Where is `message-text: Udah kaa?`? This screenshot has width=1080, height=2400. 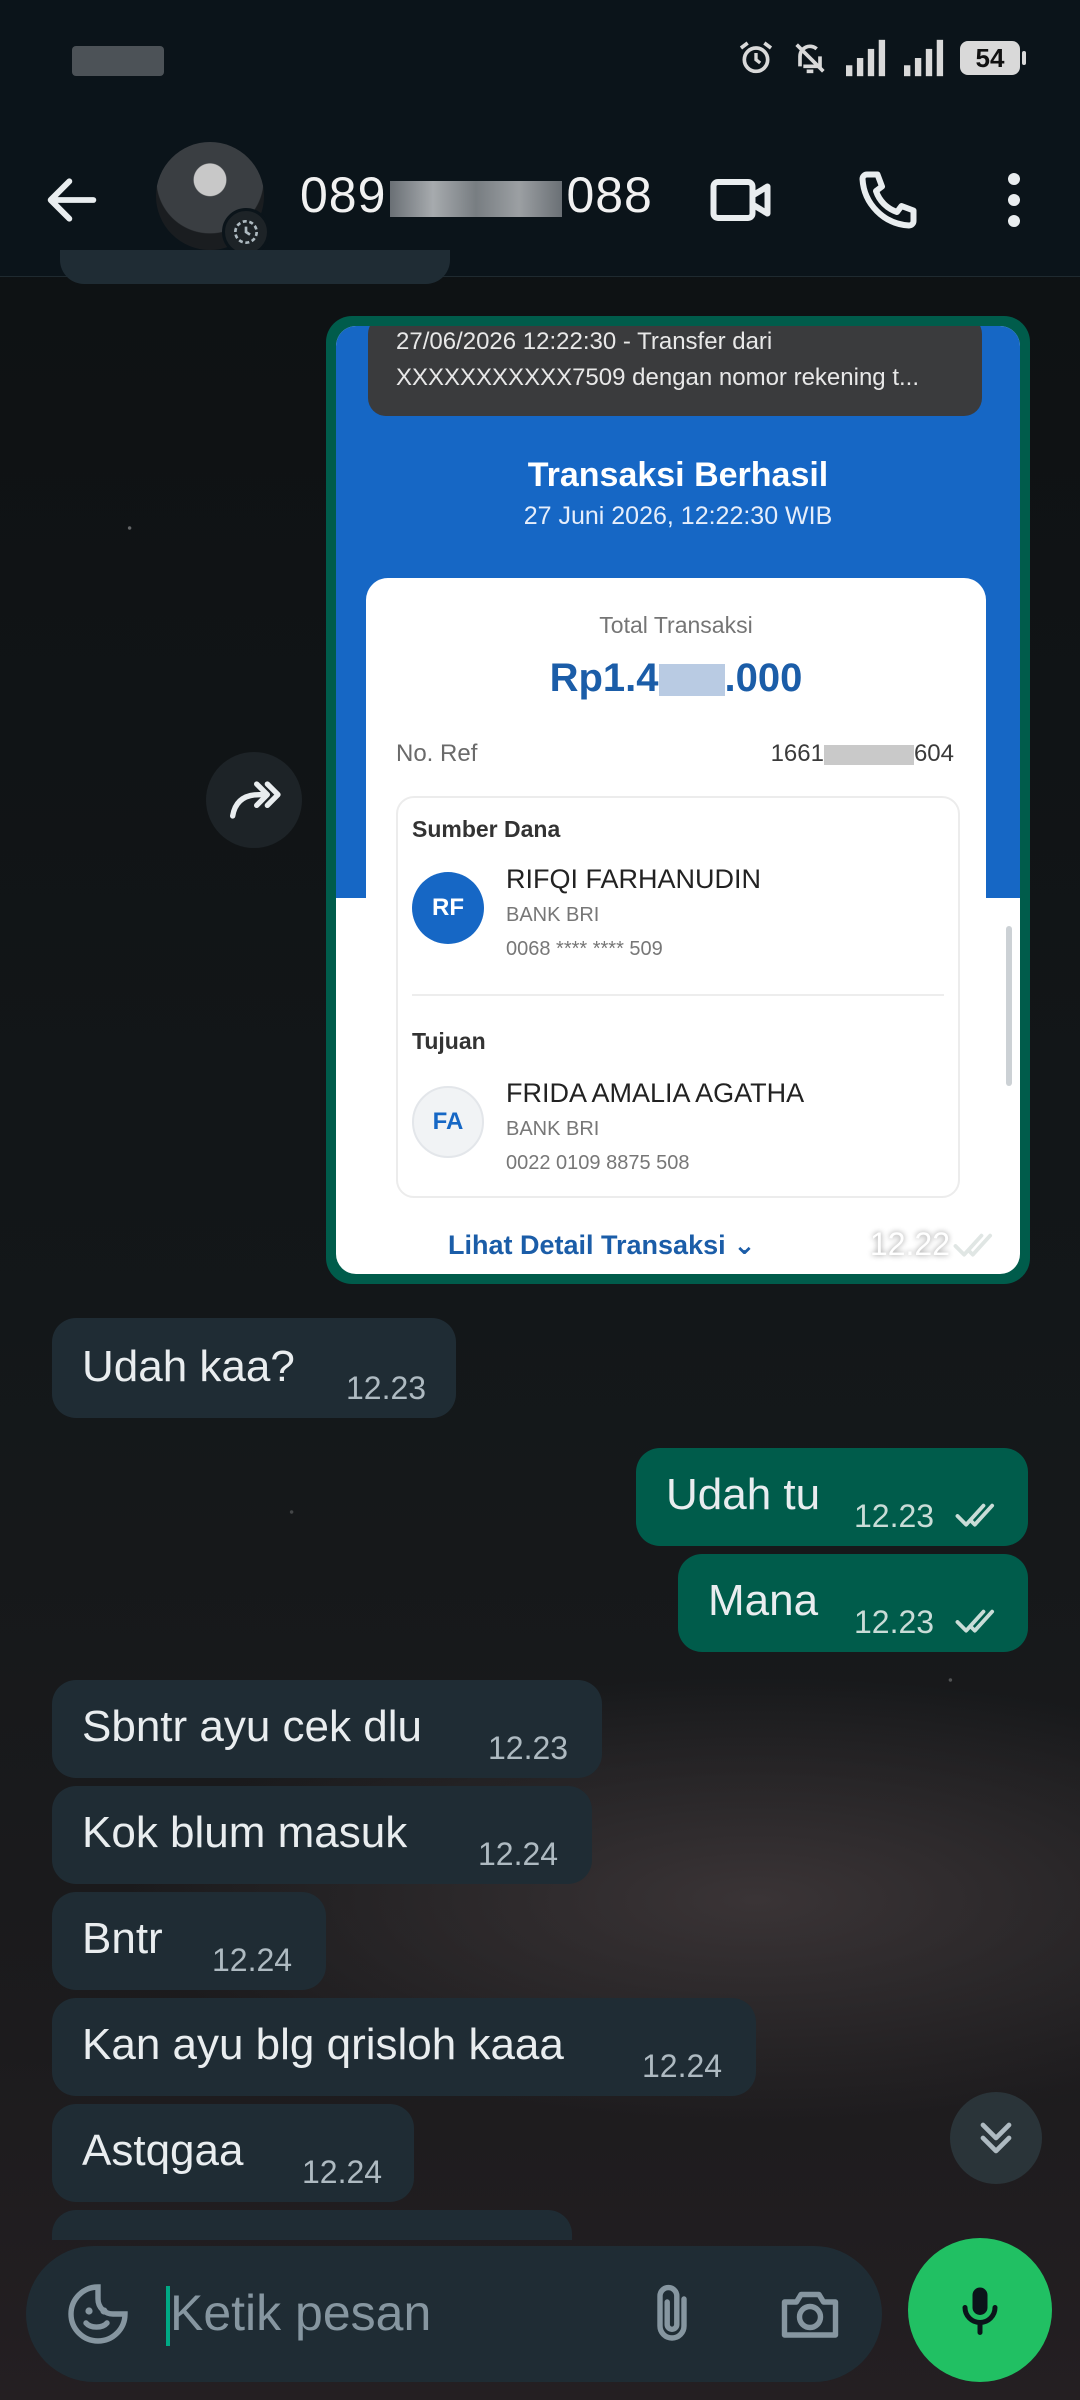 message-text: Udah kaa? is located at coordinates (188, 1366).